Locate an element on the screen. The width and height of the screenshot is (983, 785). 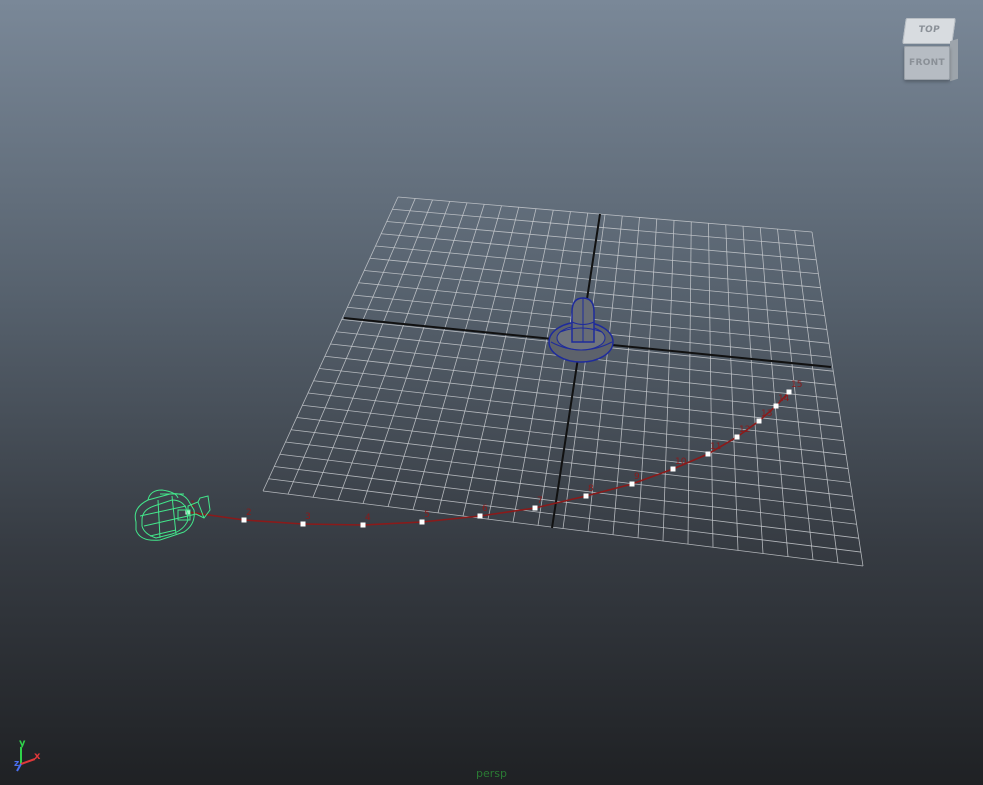
frame-marker-label: 6 is located at coordinates (485, 509).